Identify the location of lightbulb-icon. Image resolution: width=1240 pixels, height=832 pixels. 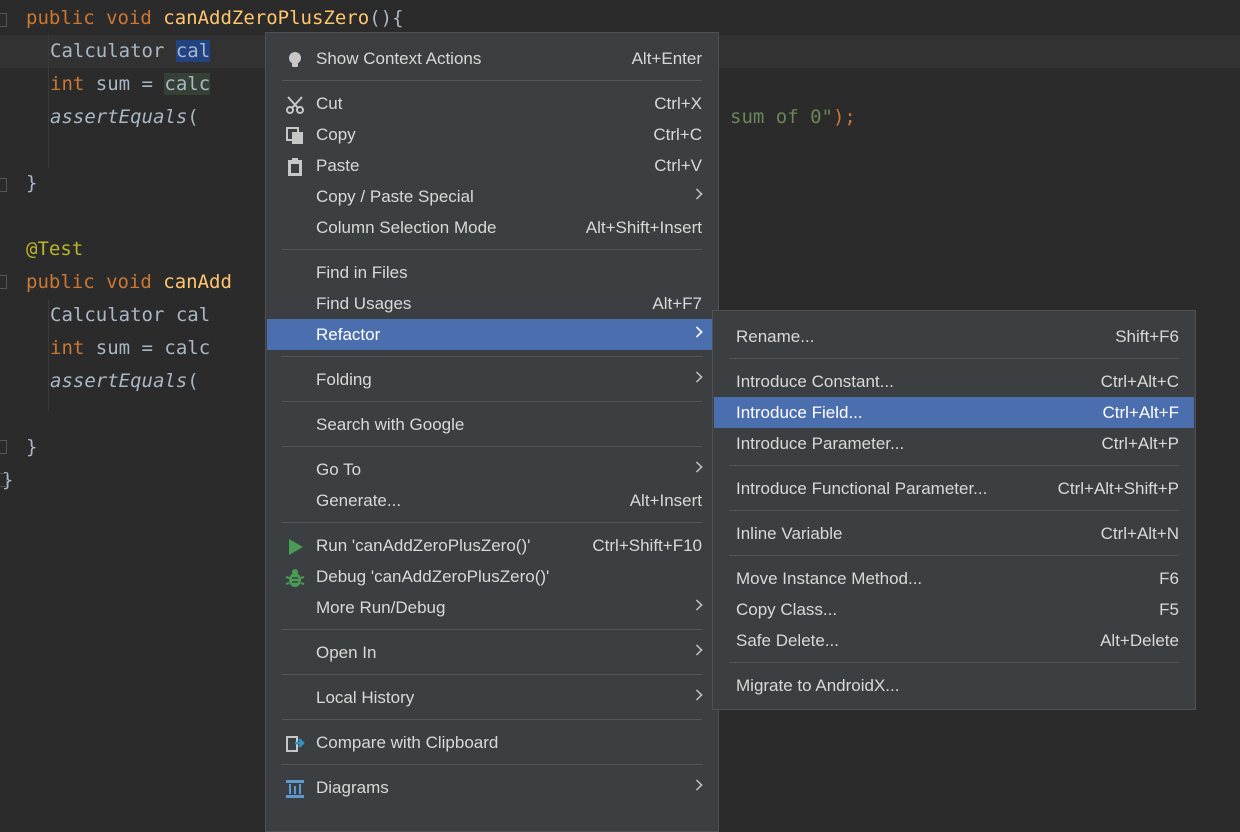
(295, 59).